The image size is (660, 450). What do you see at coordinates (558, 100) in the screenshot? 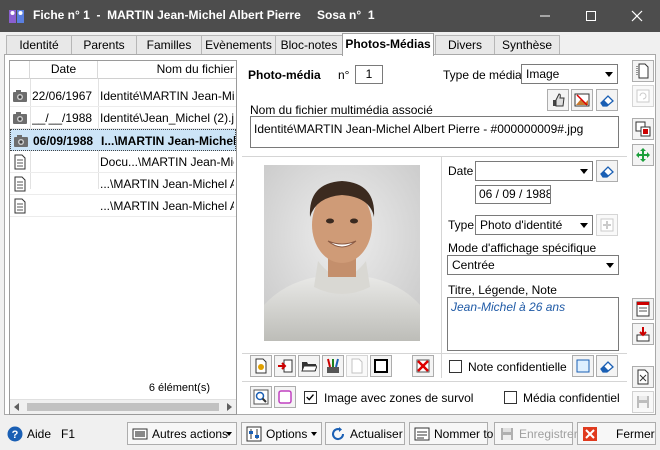
I see `thumb-button` at bounding box center [558, 100].